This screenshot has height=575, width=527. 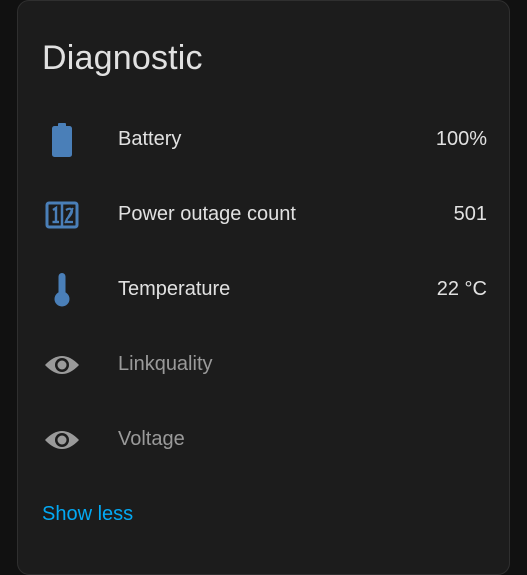 What do you see at coordinates (87, 514) in the screenshot?
I see `show-less-button: Show less` at bounding box center [87, 514].